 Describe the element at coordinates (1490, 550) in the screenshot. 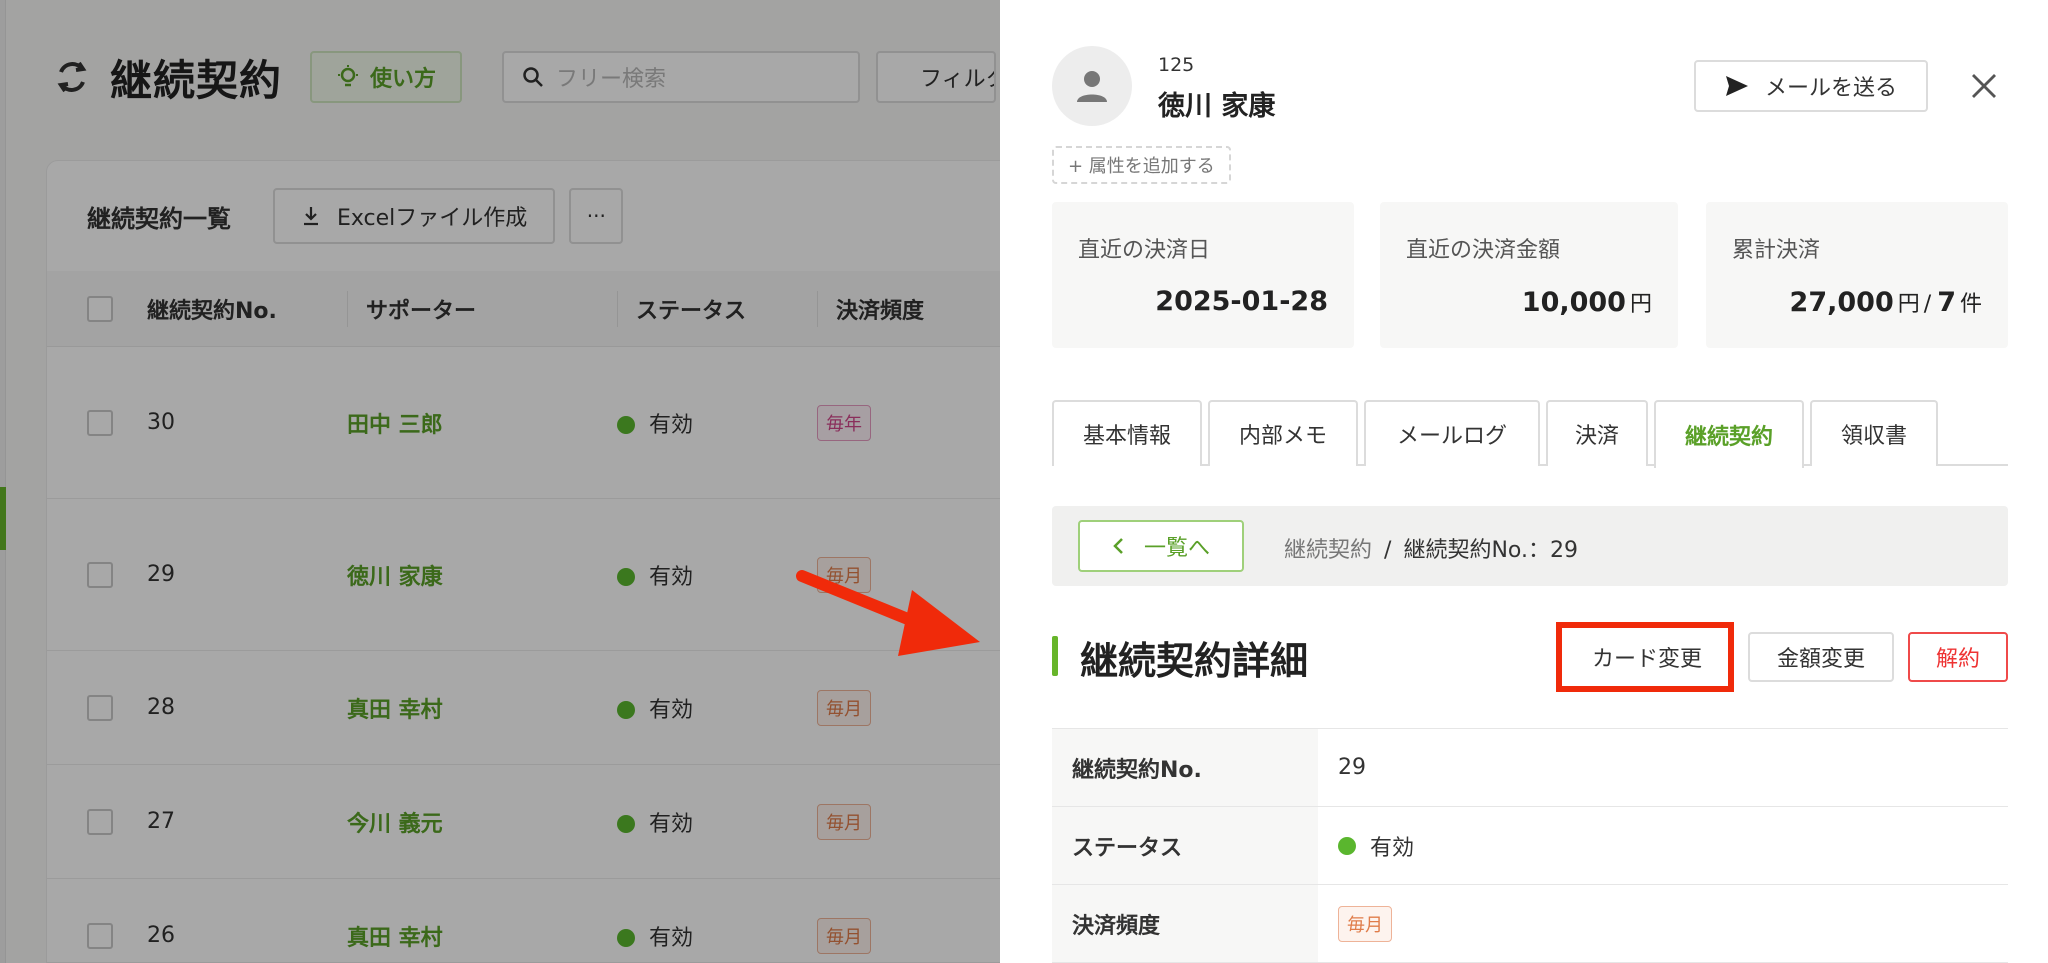

I see `breadcrumb-current: 継続契約No.：29` at that location.